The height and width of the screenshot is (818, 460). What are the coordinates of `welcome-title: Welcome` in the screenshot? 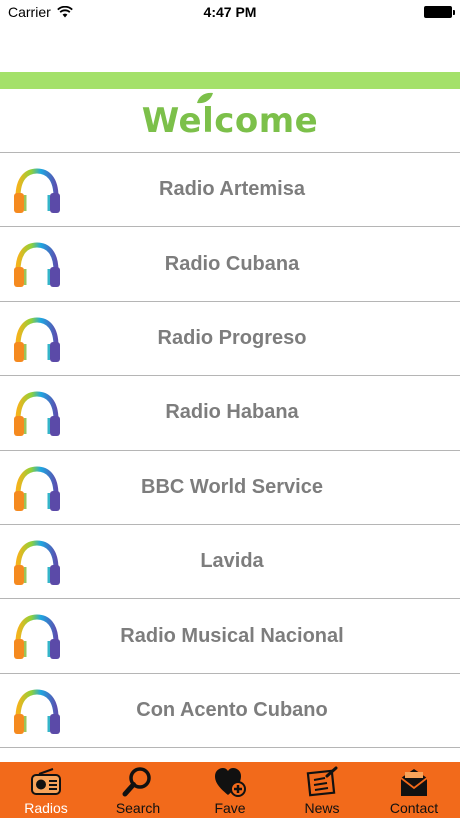 It's located at (230, 120).